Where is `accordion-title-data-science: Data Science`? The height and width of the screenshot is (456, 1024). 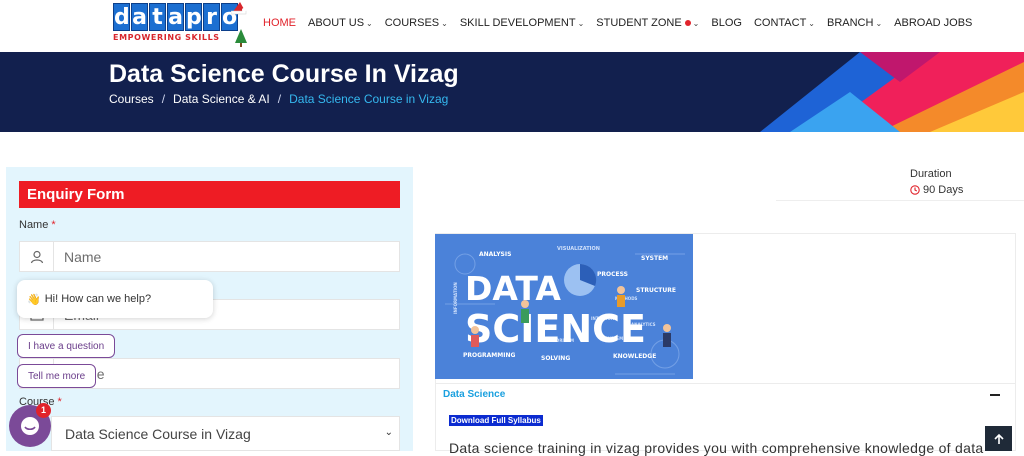
accordion-title-data-science: Data Science is located at coordinates (474, 394).